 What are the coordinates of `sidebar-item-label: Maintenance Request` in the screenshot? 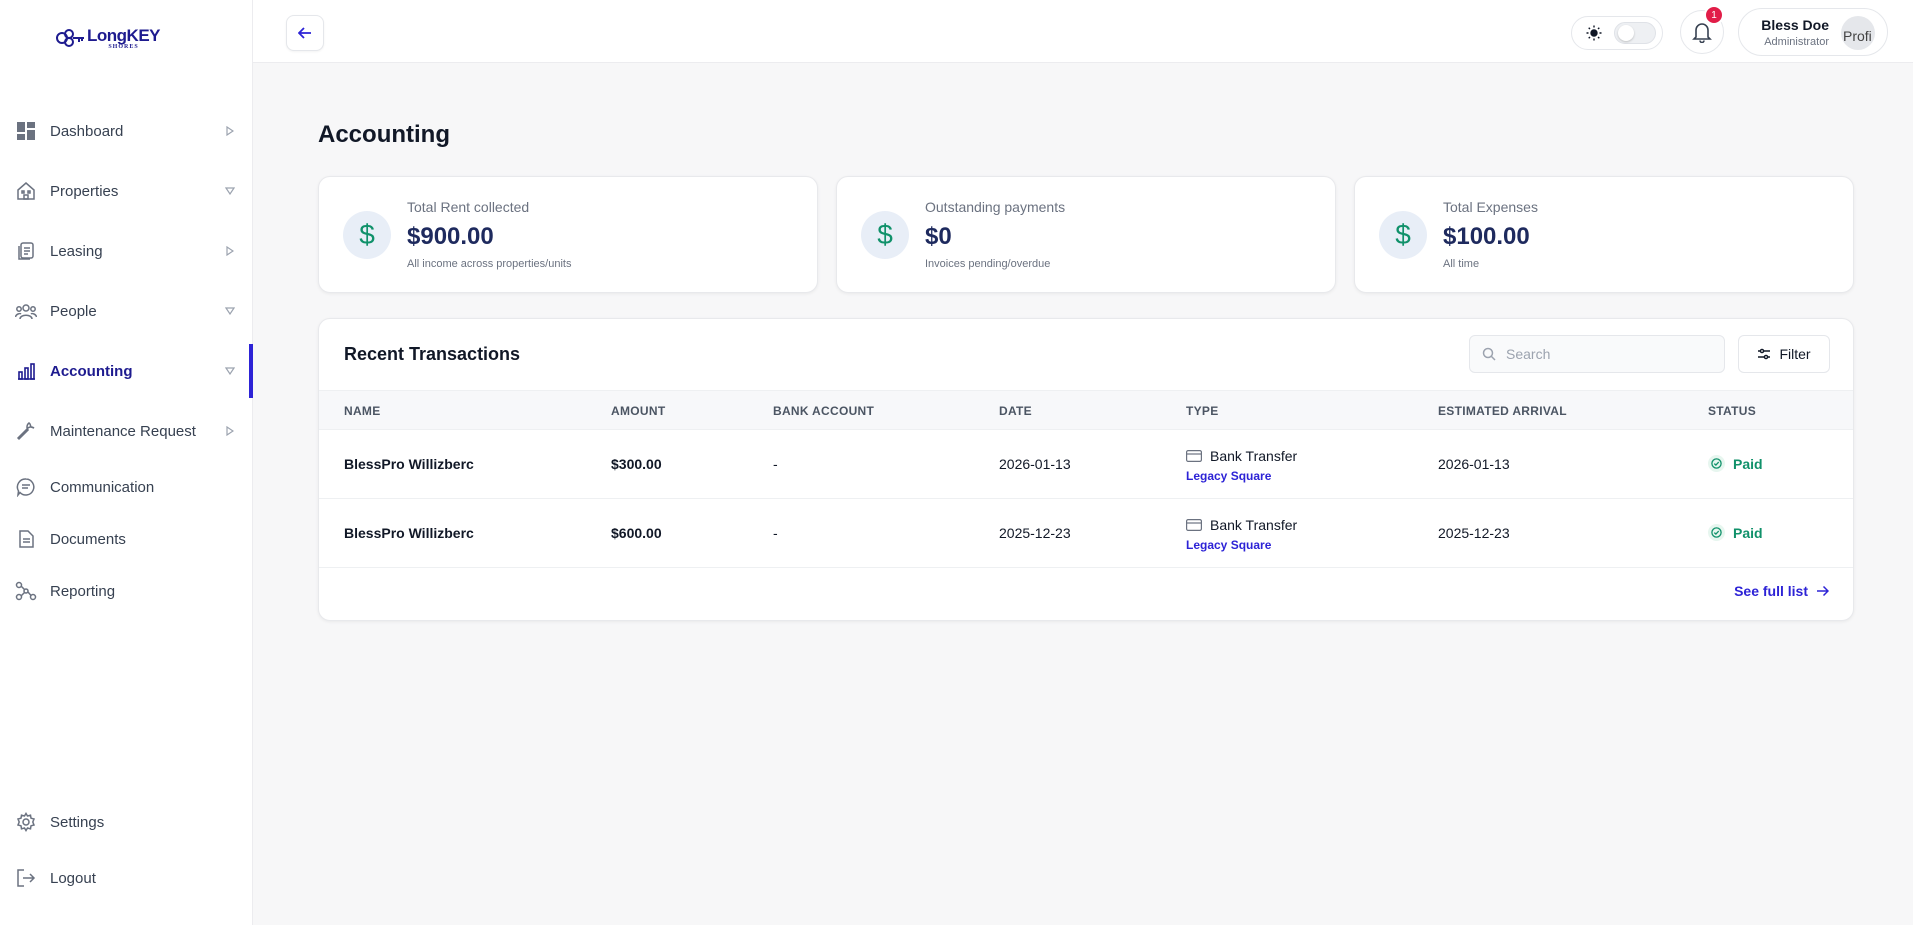 It's located at (123, 431).